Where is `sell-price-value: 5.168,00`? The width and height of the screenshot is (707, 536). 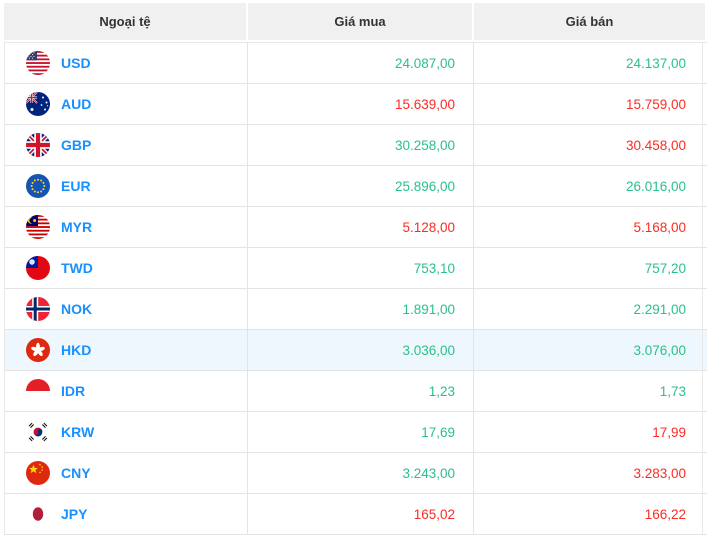 sell-price-value: 5.168,00 is located at coordinates (588, 227).